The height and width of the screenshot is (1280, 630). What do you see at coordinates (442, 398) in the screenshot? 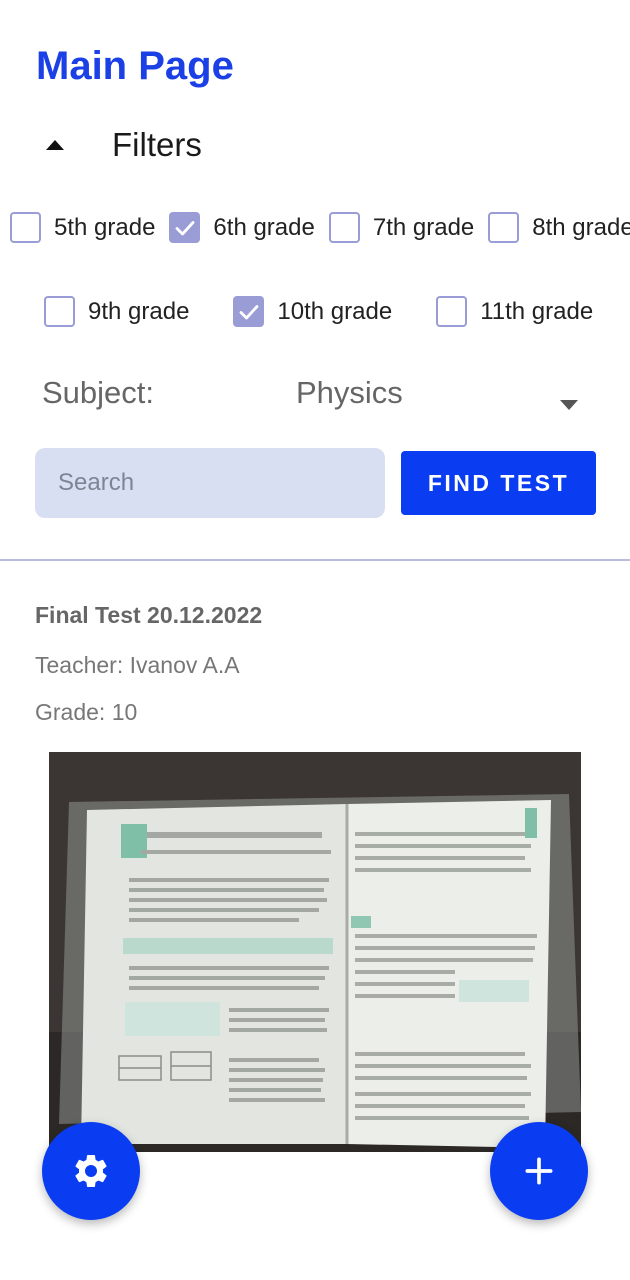
I see `subject-dropdown: Physics` at bounding box center [442, 398].